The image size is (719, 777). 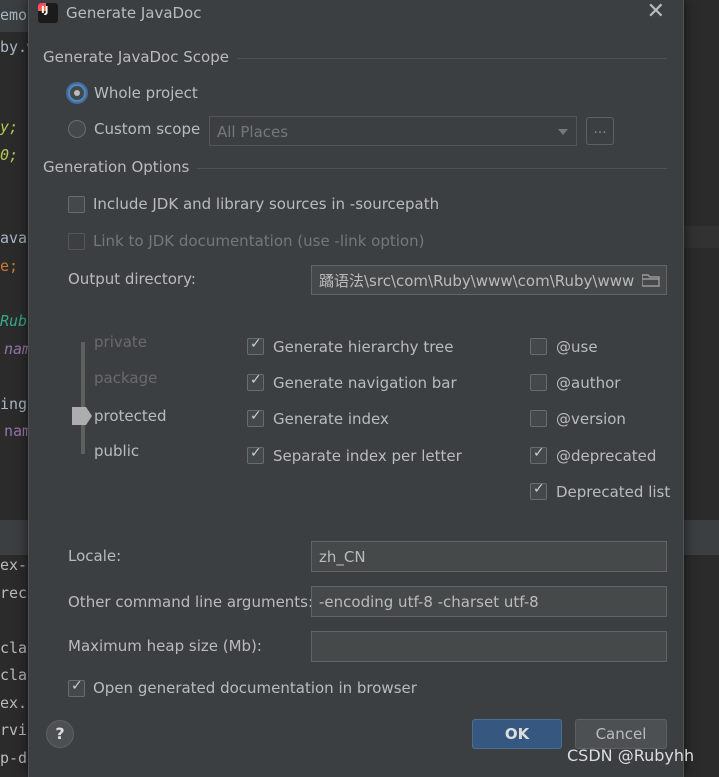 What do you see at coordinates (253, 132) in the screenshot?
I see `scope-combo-value: All Places` at bounding box center [253, 132].